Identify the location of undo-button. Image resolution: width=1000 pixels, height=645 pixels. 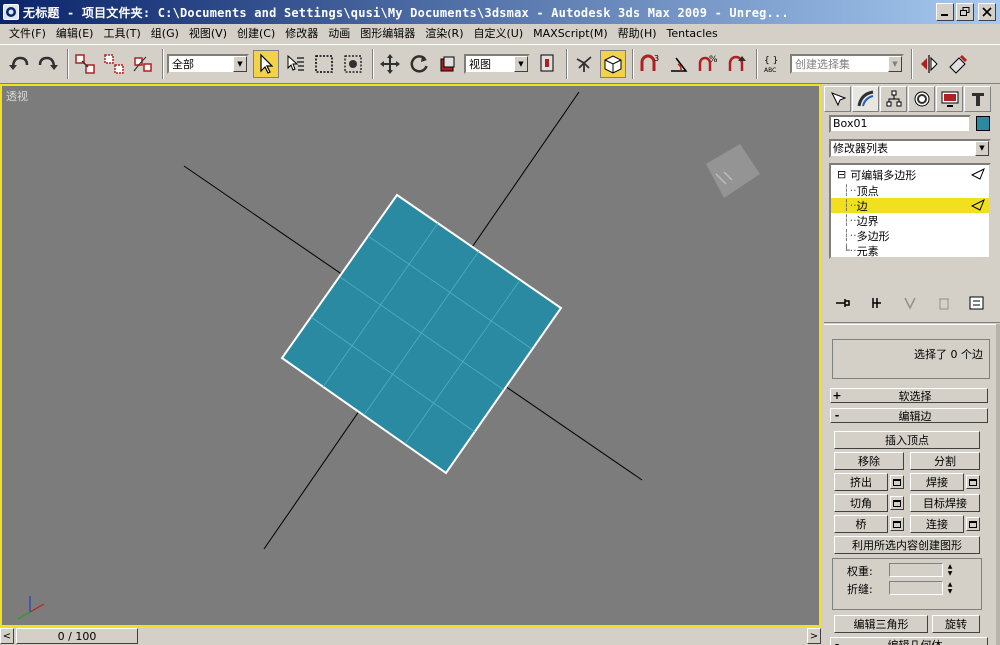
(19, 64).